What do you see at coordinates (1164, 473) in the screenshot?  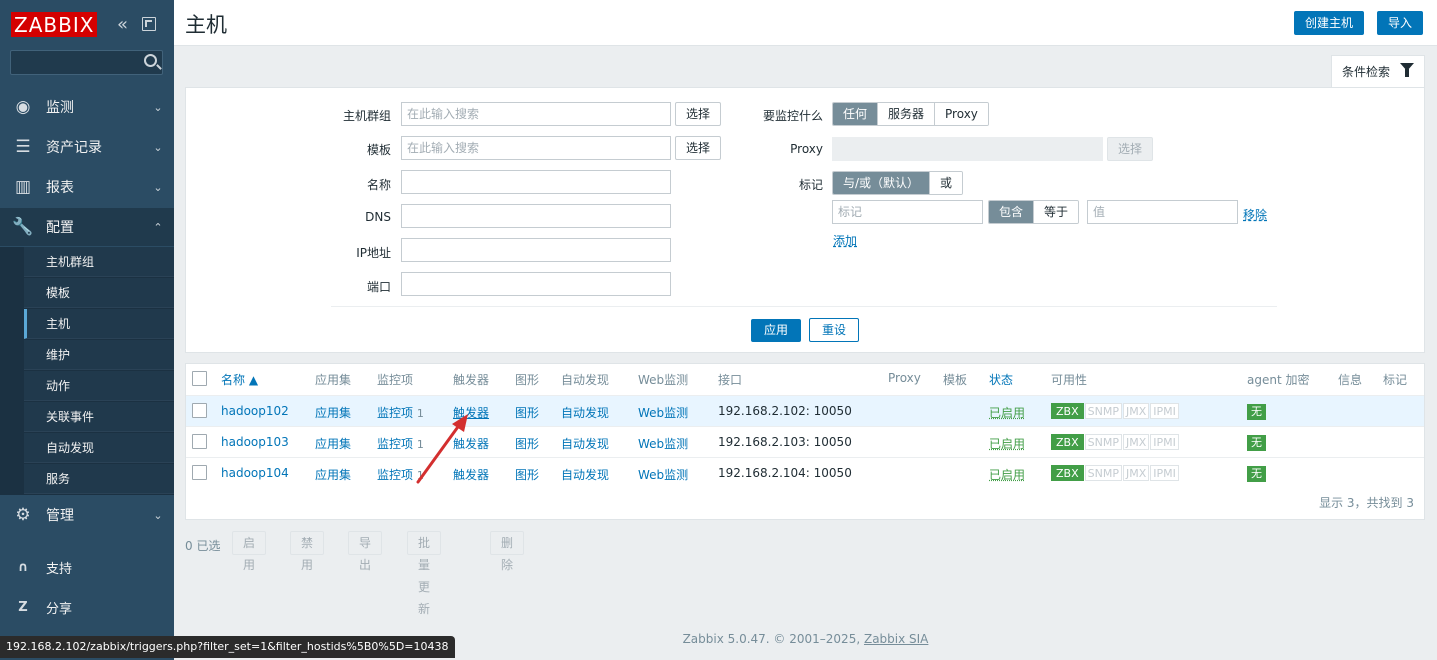 I see `ipmi-badge: IPMI` at bounding box center [1164, 473].